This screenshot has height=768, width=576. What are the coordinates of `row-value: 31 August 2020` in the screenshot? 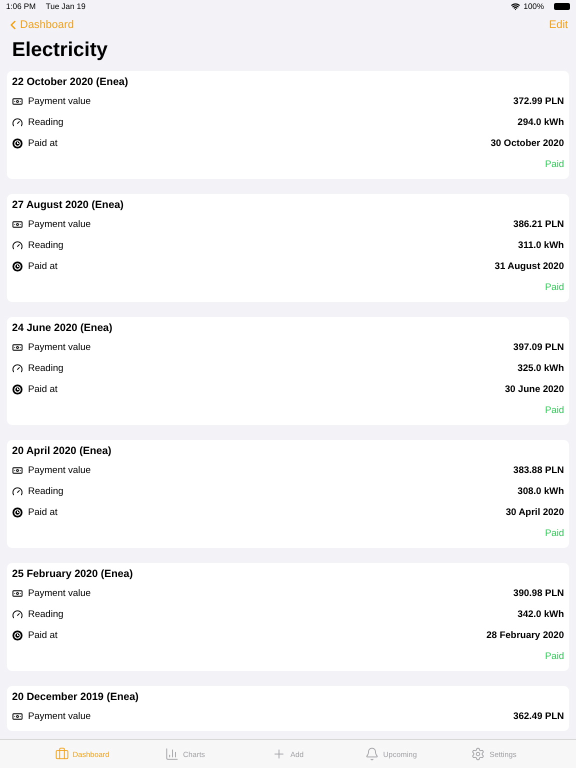 It's located at (529, 266).